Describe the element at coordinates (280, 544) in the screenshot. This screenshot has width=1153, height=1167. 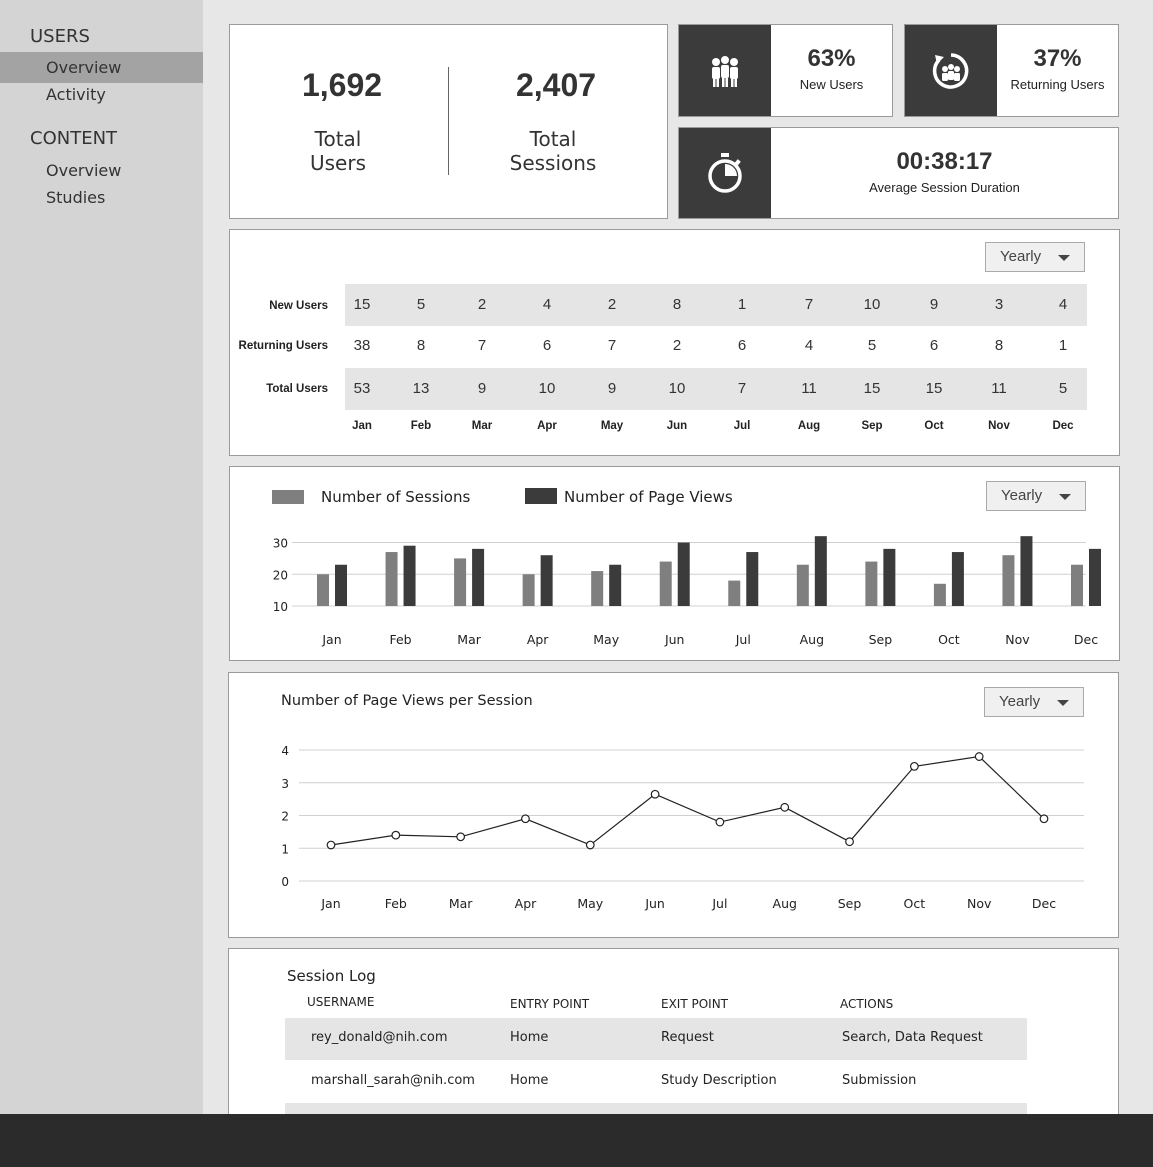
I see `y-tick-label: 30` at that location.